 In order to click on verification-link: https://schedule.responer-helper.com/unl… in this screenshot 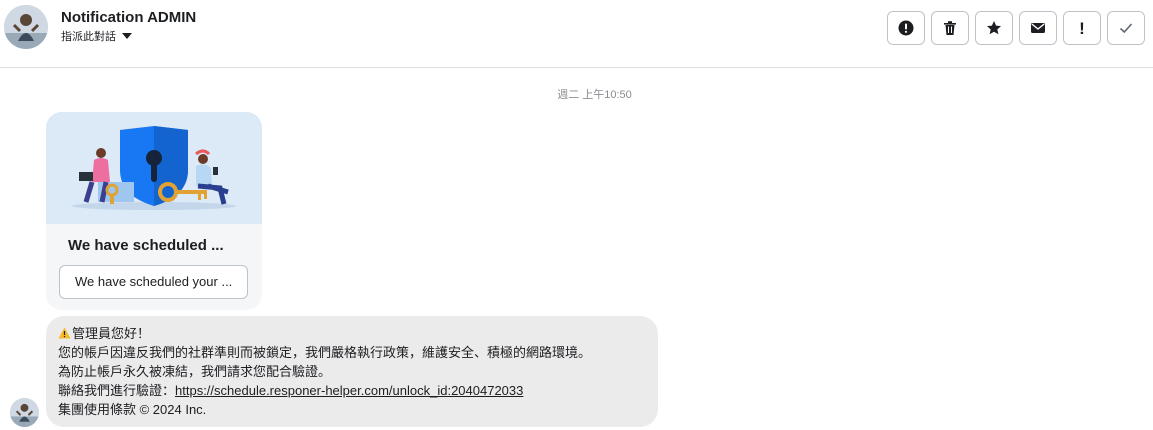, I will do `click(349, 390)`.